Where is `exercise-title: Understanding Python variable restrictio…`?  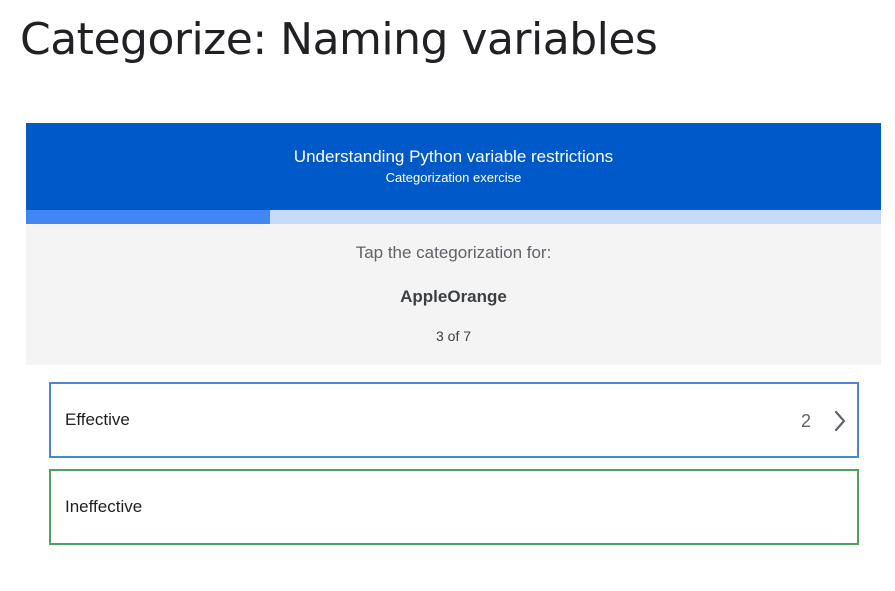 exercise-title: Understanding Python variable restrictio… is located at coordinates (453, 156).